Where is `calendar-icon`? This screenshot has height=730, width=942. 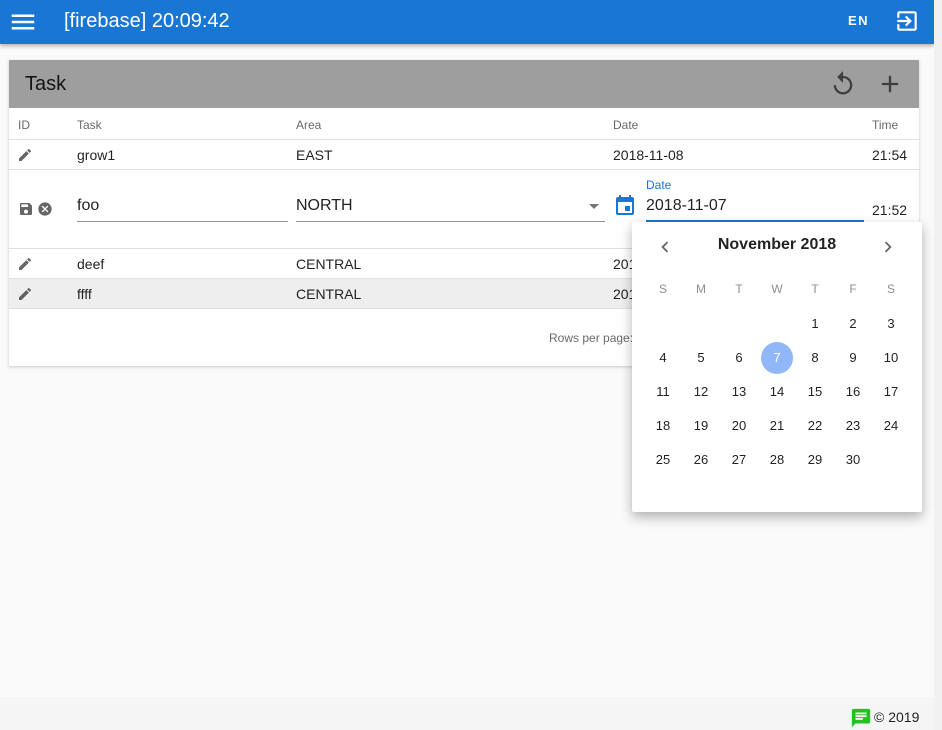 calendar-icon is located at coordinates (625, 206).